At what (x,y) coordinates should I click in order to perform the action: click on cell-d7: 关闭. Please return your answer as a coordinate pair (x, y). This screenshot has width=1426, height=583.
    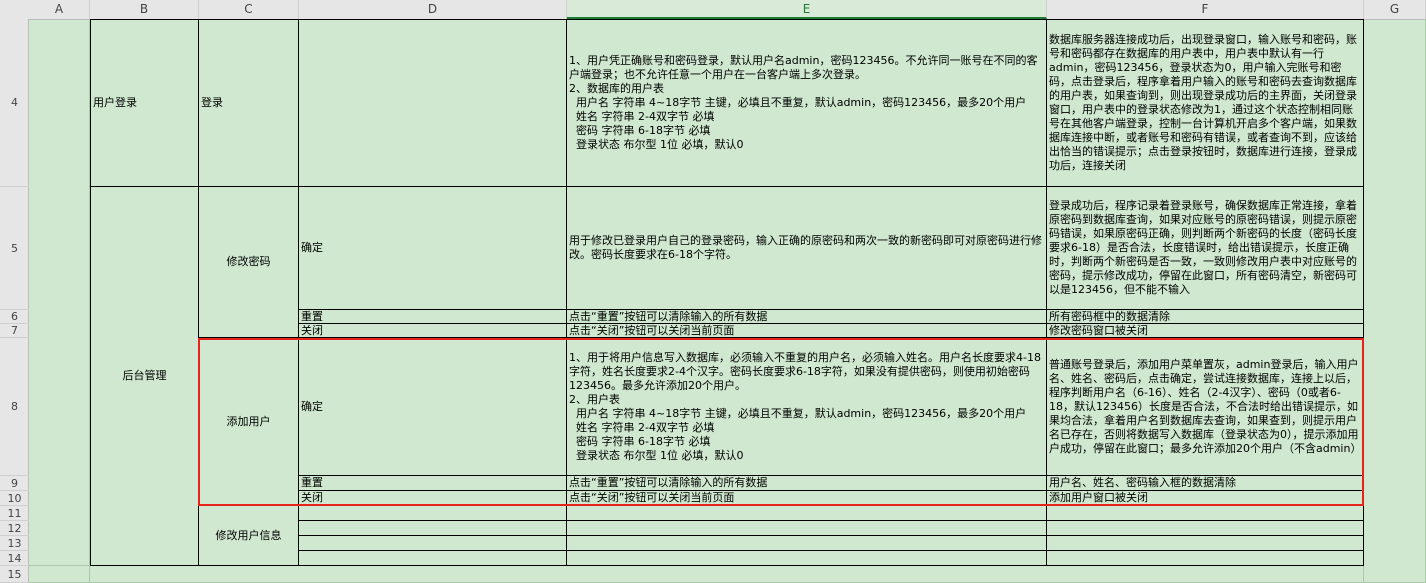
    Looking at the image, I should click on (433, 331).